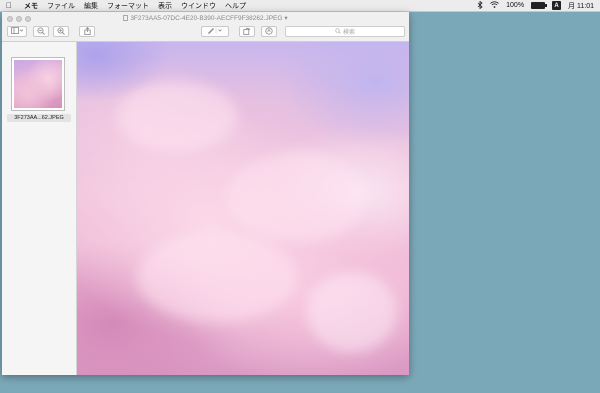 Image resolution: width=600 pixels, height=393 pixels. I want to click on wifi-icon, so click(494, 5).